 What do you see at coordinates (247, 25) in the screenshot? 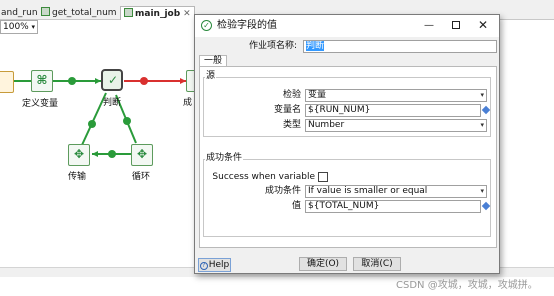
I see `dialog-title: 检验字段的值` at bounding box center [247, 25].